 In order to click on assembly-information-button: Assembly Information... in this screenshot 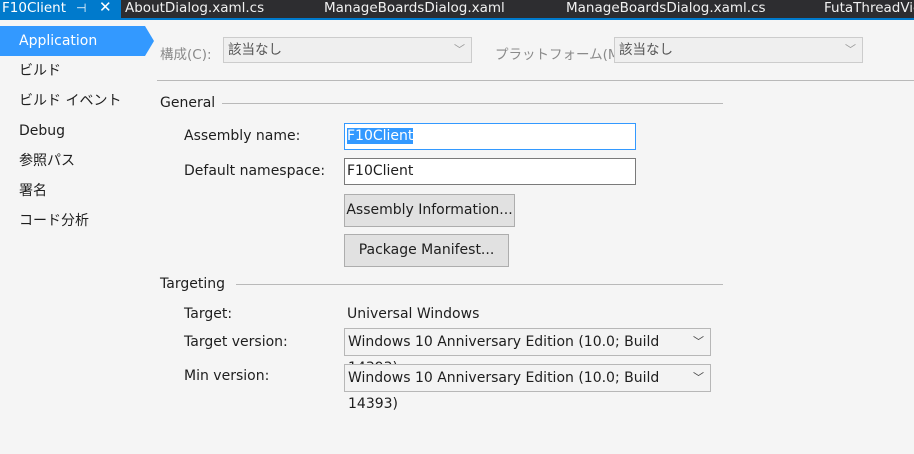, I will do `click(429, 210)`.